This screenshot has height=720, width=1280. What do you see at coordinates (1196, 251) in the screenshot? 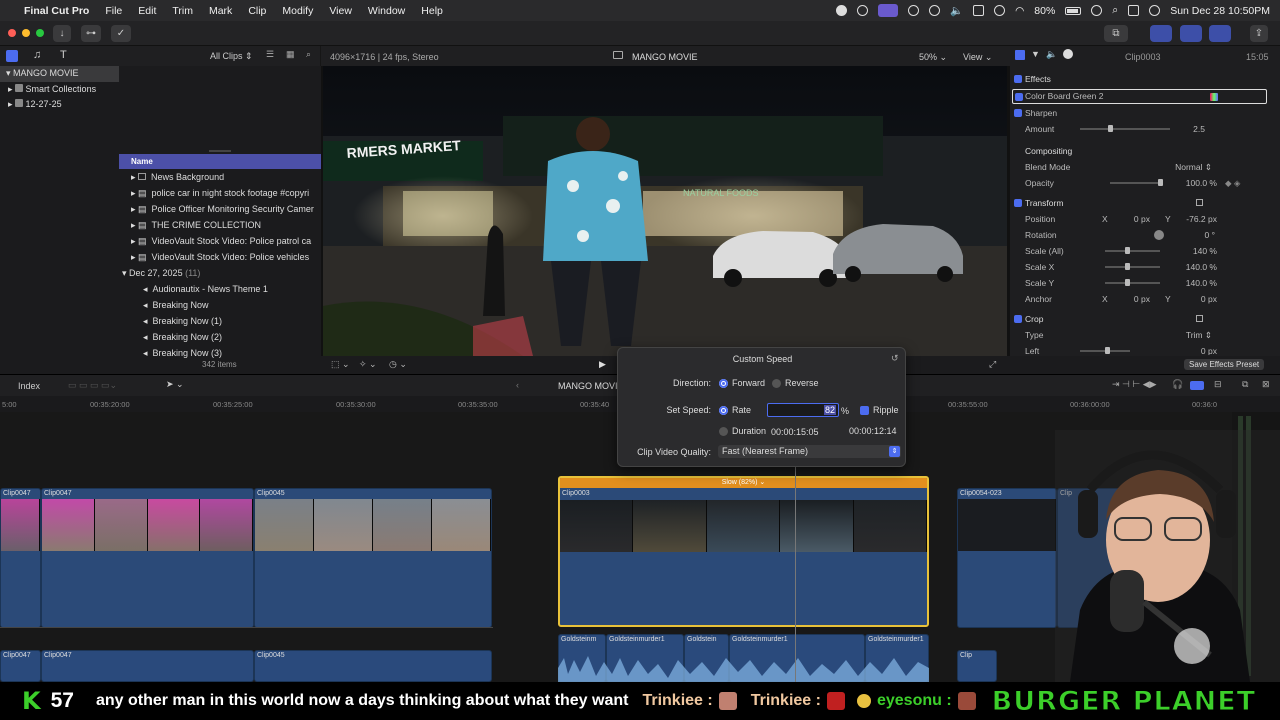
I see `scale-all-value: 140 %` at bounding box center [1196, 251].